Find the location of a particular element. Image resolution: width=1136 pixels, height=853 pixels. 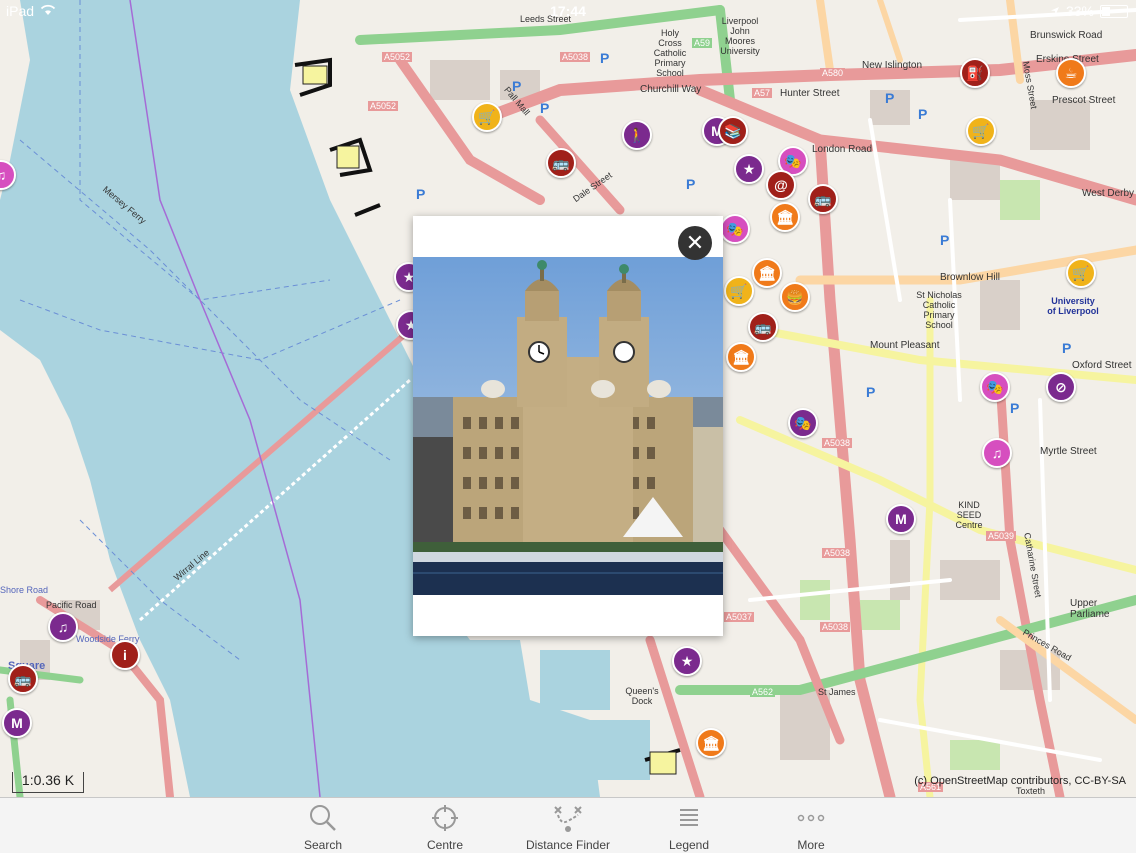

royal-liver-building-photo is located at coordinates (568, 426).